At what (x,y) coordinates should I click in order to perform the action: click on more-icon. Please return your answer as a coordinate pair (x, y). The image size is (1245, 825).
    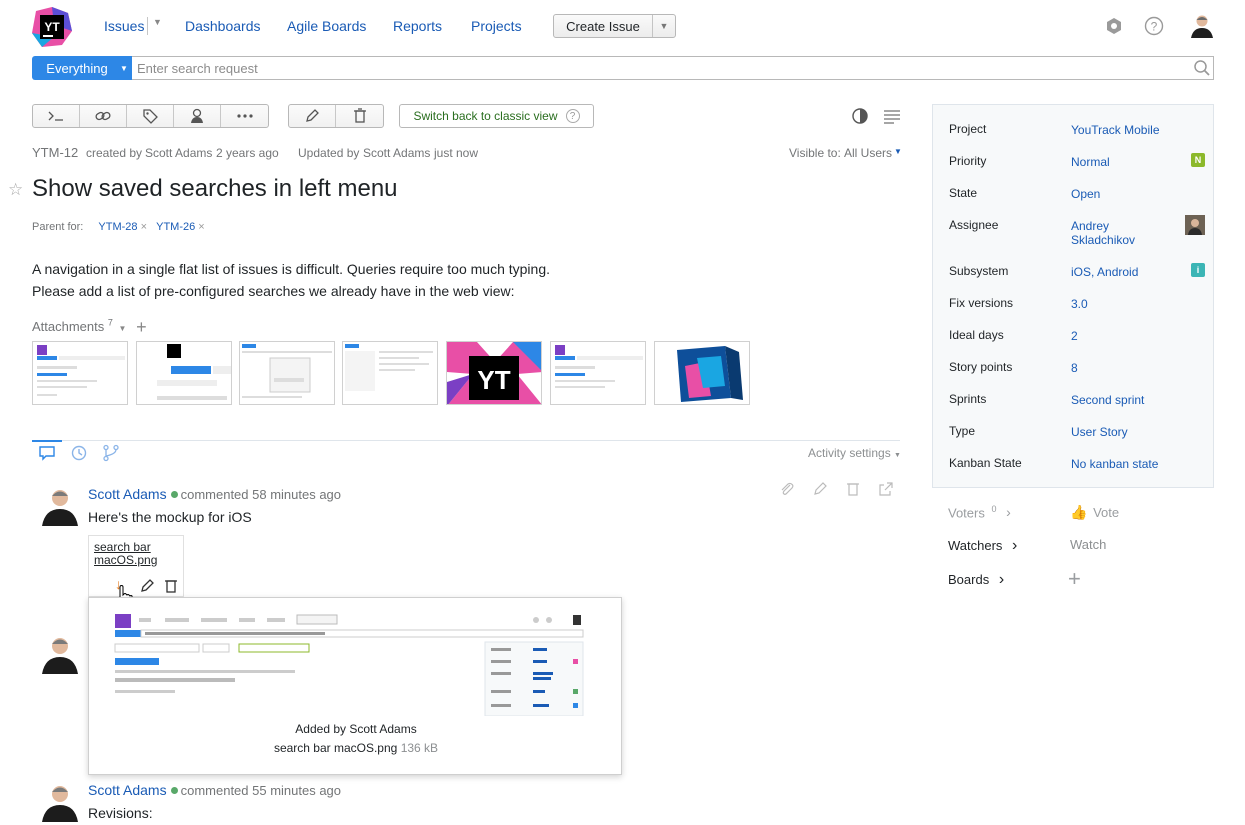
    Looking at the image, I should click on (244, 116).